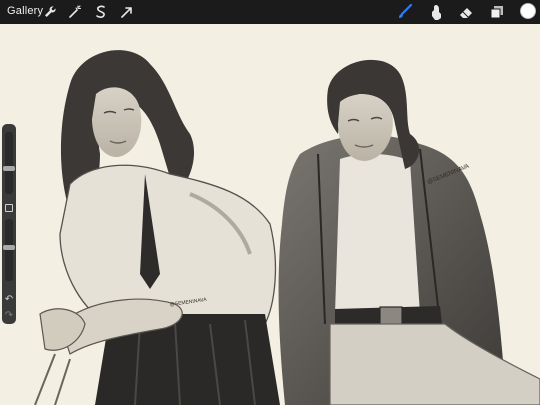  I want to click on brush-size-slider-handle, so click(9, 169).